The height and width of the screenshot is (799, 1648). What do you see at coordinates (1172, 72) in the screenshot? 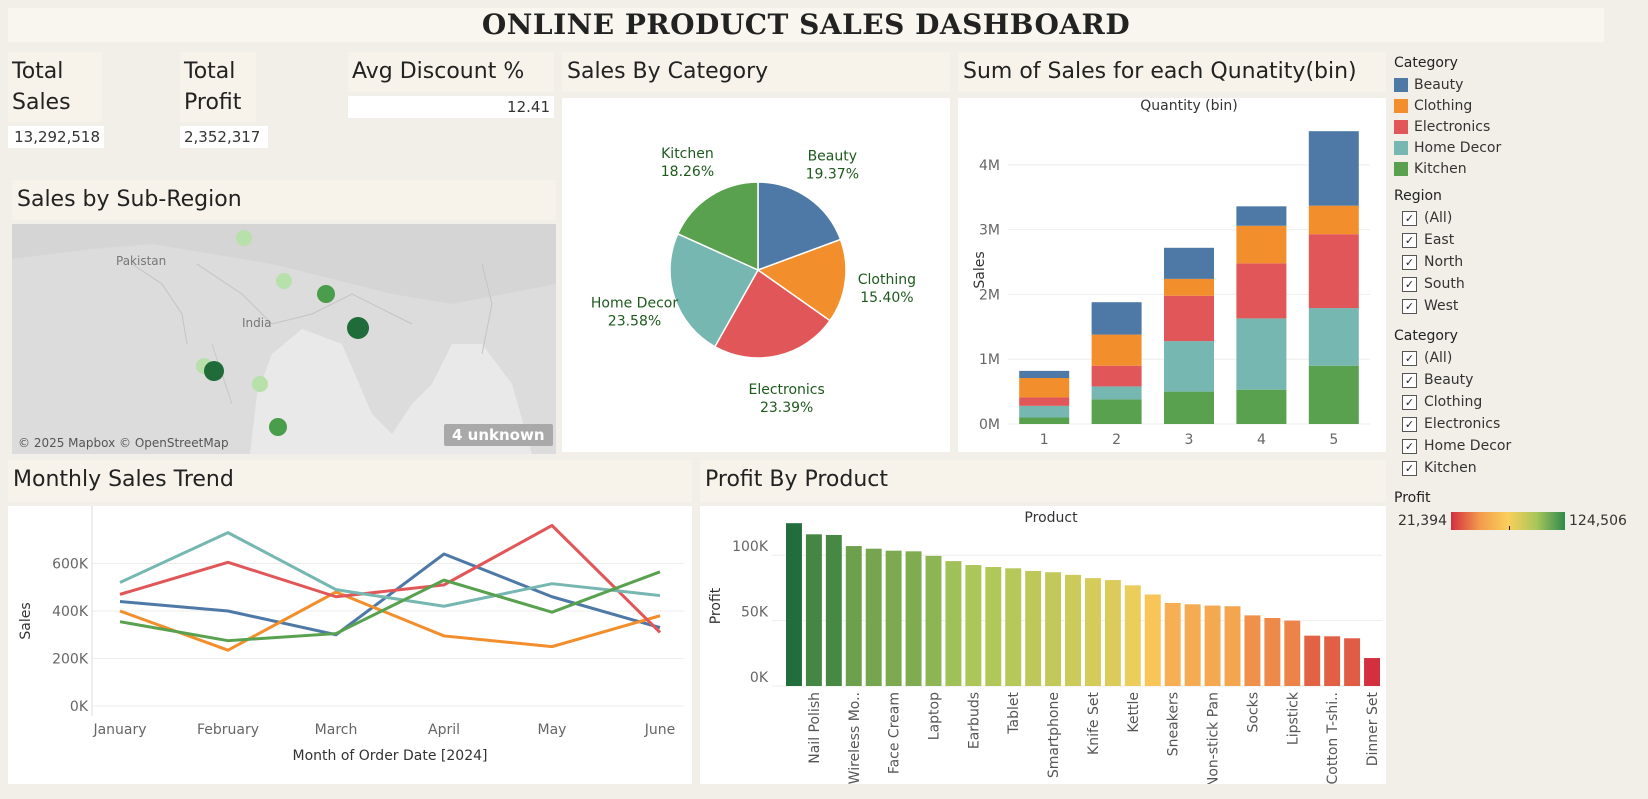
I see `qty-bin-title: Sum of Sales for each Qunatity(bin)` at bounding box center [1172, 72].